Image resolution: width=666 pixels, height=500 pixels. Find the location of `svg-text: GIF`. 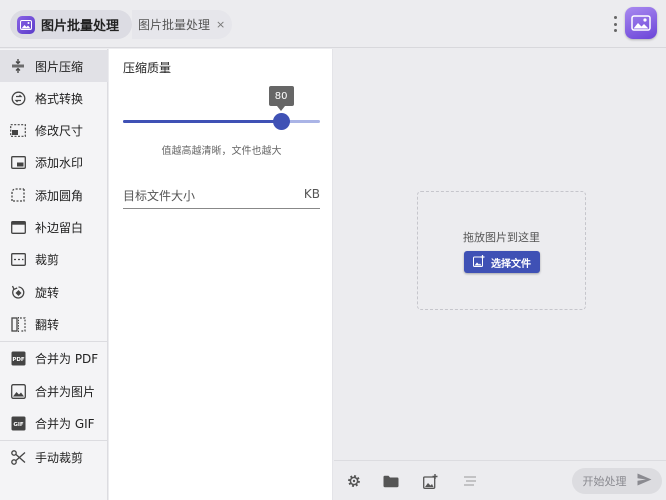

svg-text: GIF is located at coordinates (18, 424).